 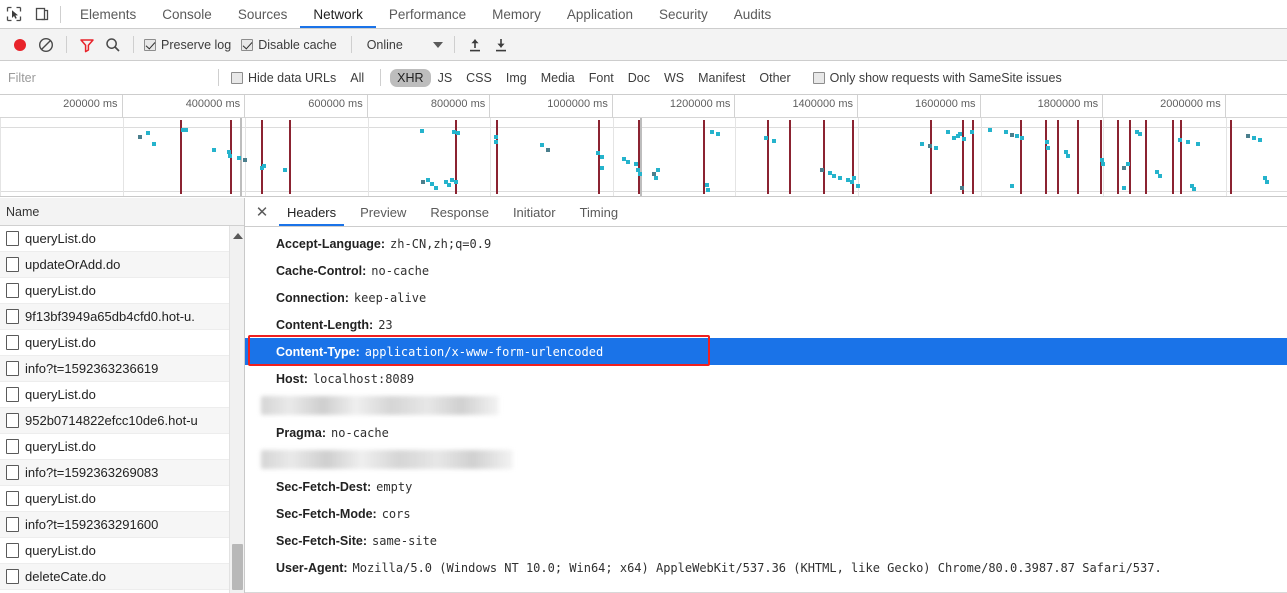 I want to click on inspect-cursor-icon, so click(x=14, y=14).